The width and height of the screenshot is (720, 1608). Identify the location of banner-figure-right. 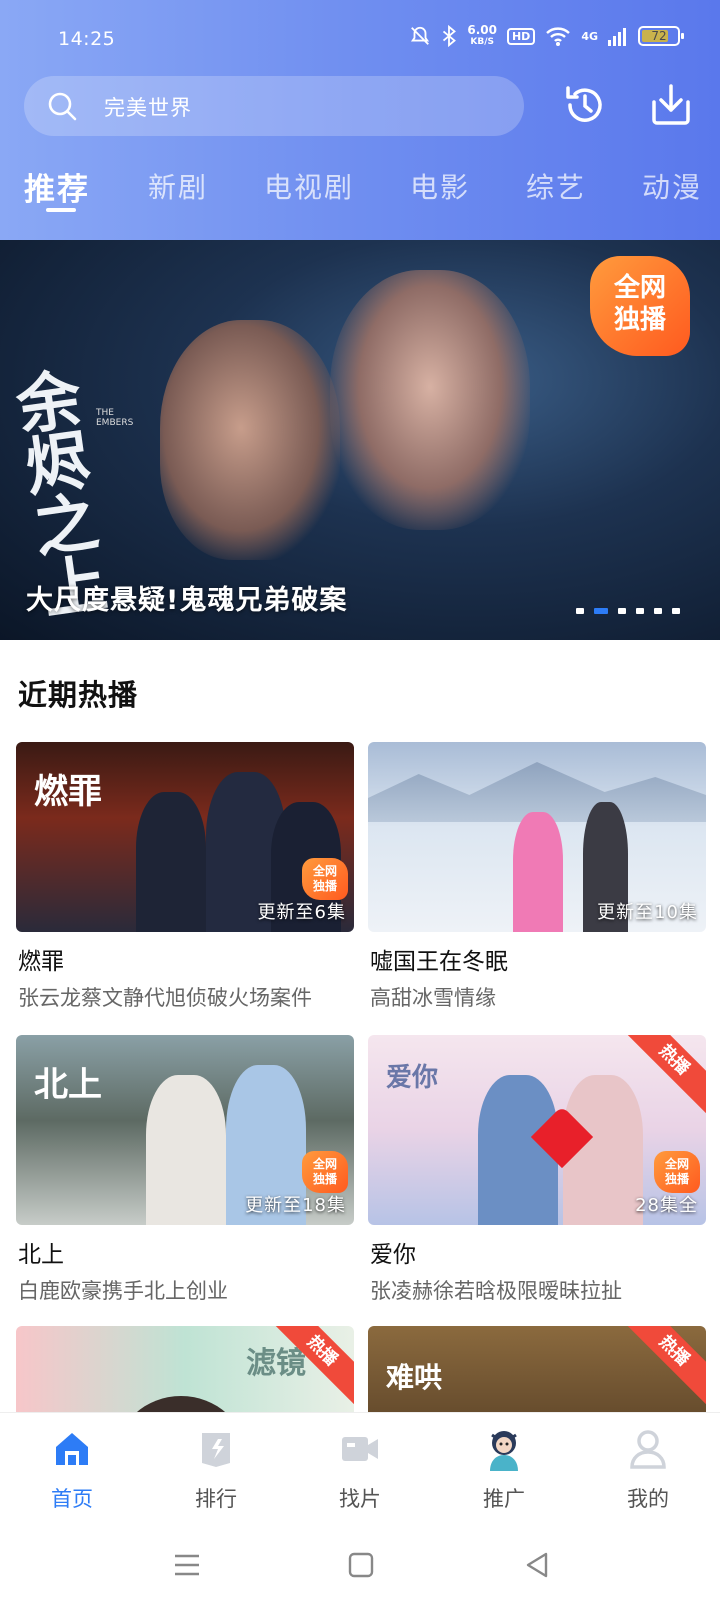
(430, 400).